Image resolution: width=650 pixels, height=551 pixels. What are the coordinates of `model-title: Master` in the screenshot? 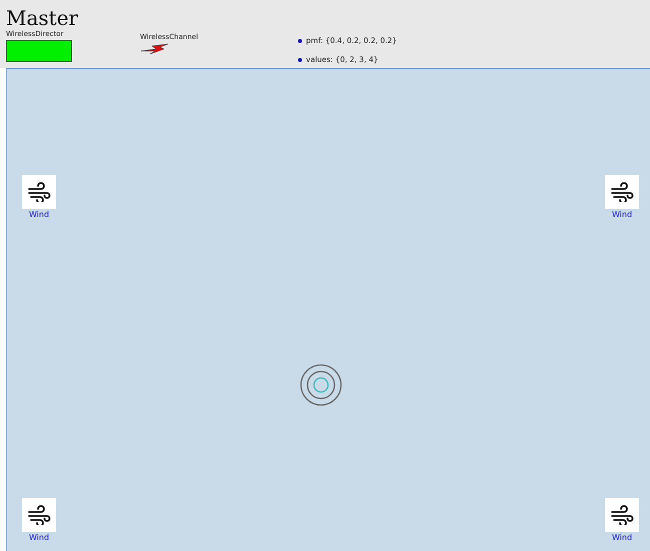 It's located at (43, 18).